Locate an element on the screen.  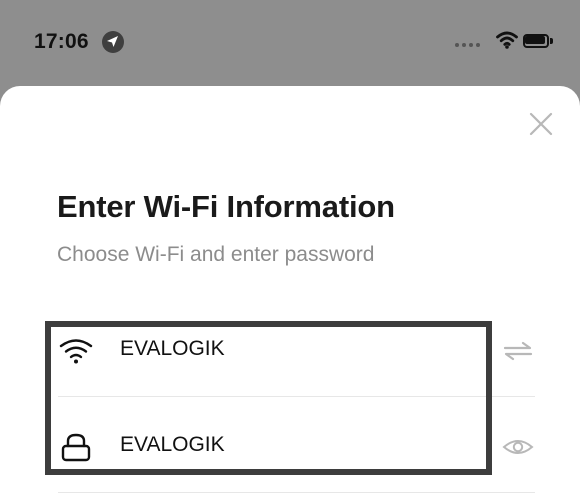
battery-icon is located at coordinates (539, 42).